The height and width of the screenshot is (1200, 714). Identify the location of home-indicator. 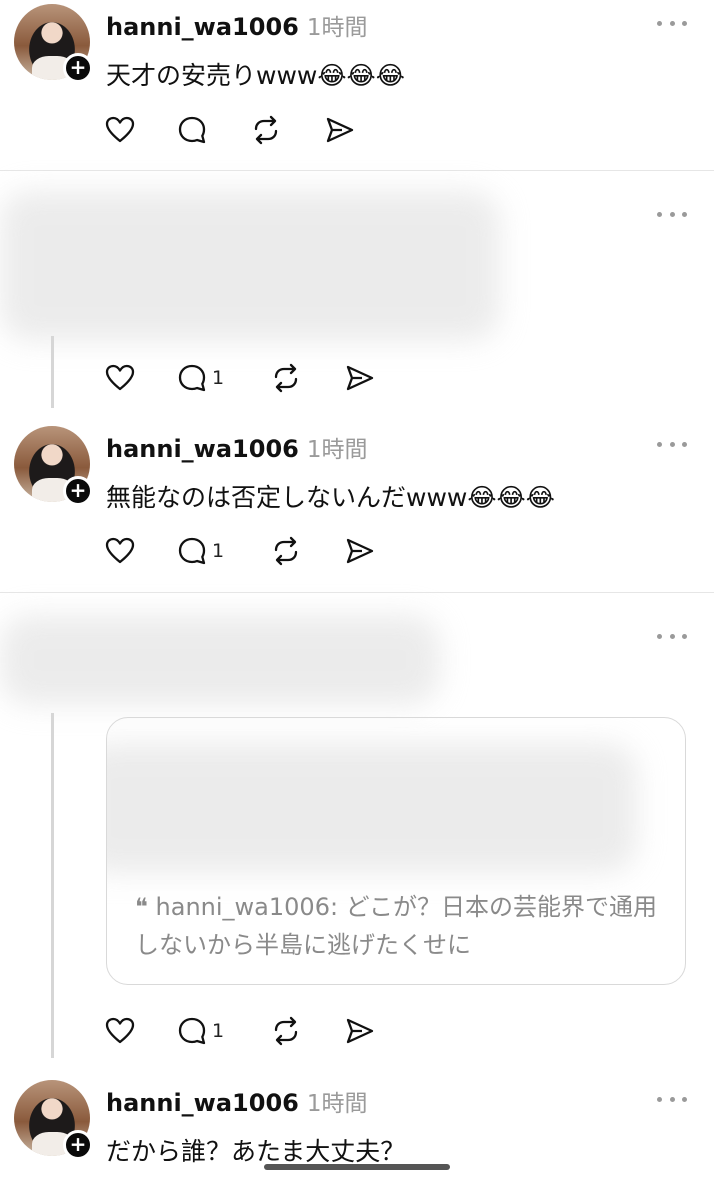
(357, 1167).